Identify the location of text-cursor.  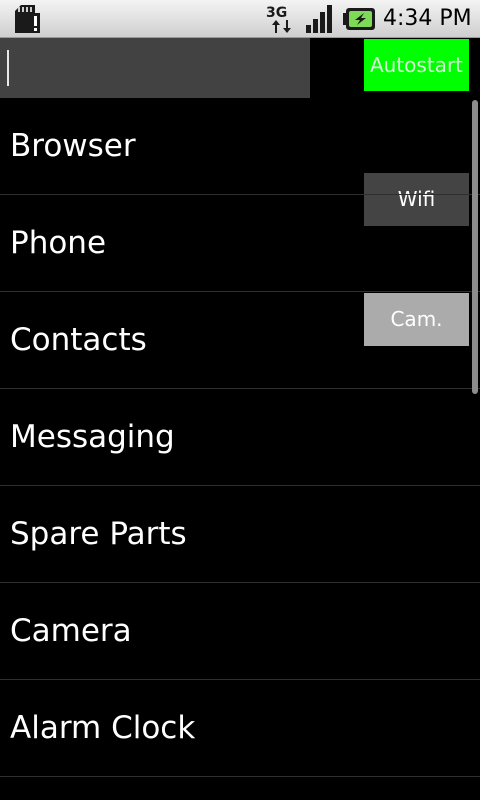
(8, 68).